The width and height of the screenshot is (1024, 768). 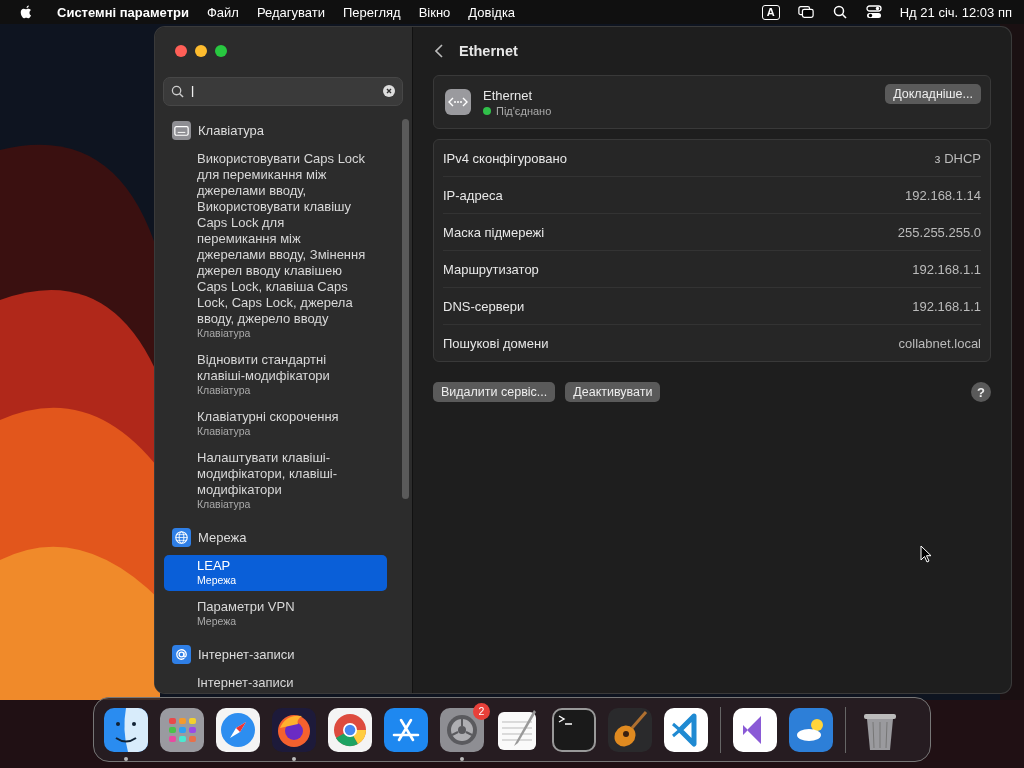 What do you see at coordinates (630, 729) in the screenshot?
I see `guitar-icon` at bounding box center [630, 729].